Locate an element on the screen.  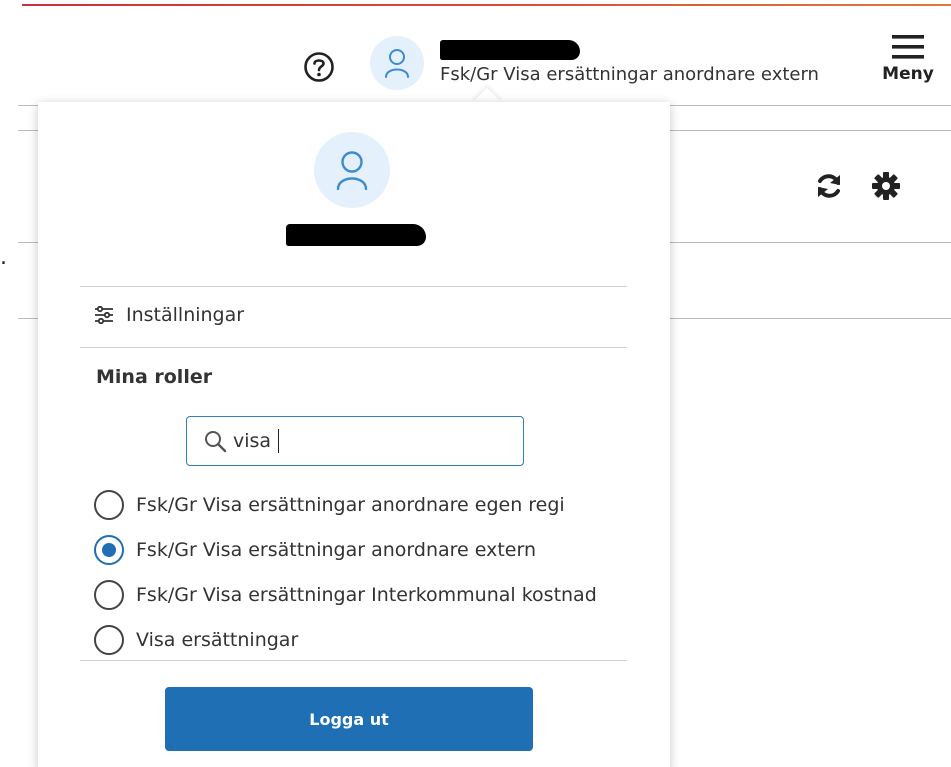
gear-icon is located at coordinates (886, 186).